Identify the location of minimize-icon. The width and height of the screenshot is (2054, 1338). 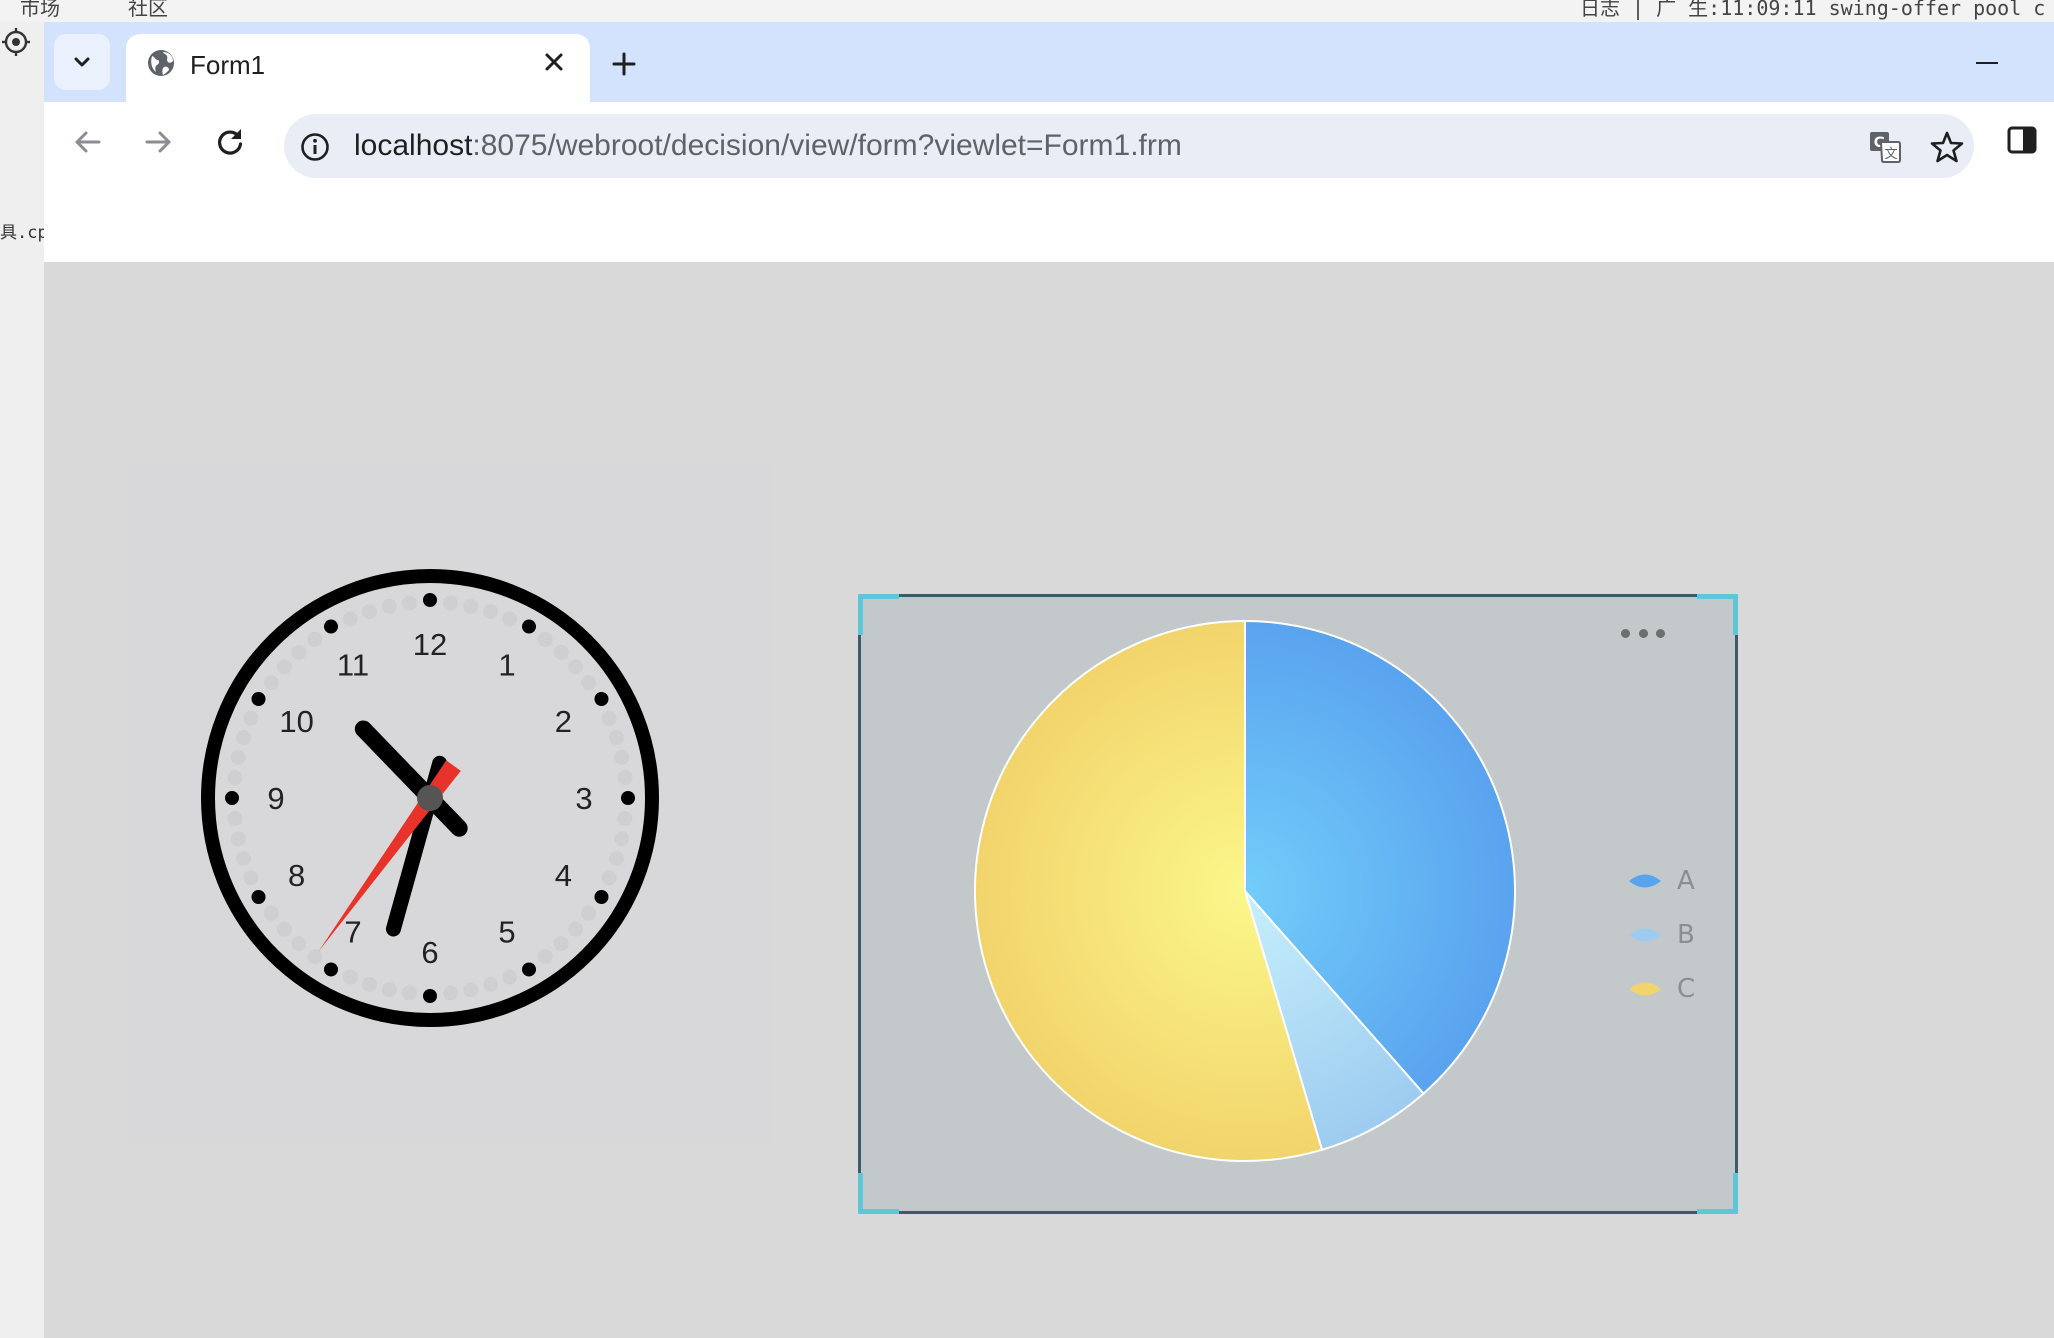
(1987, 63).